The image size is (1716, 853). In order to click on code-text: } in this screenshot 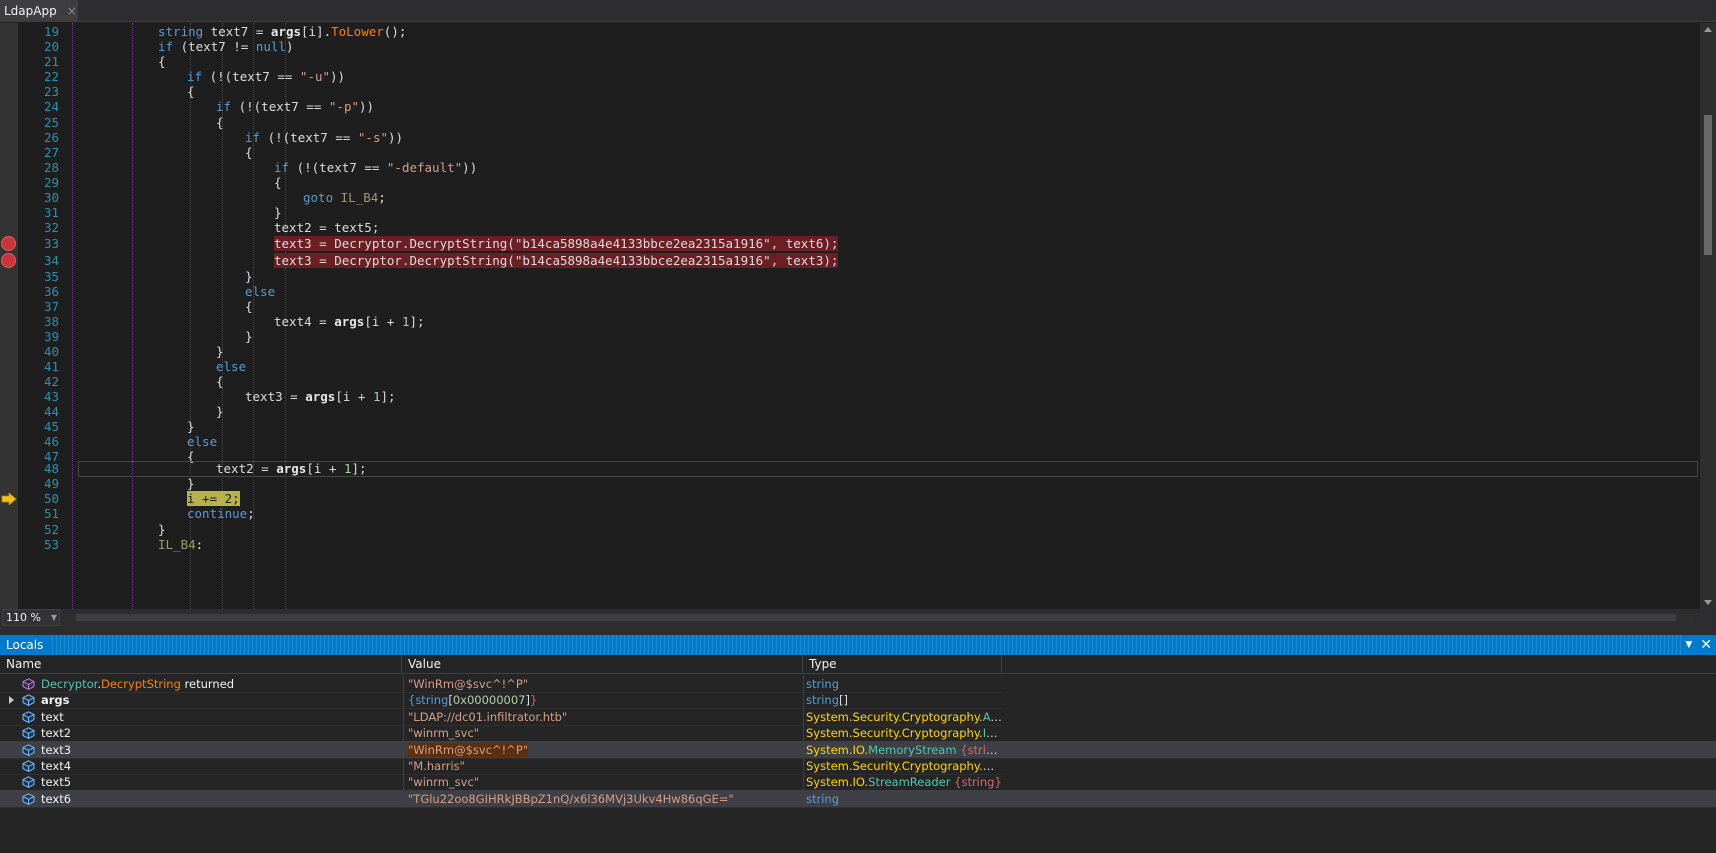, I will do `click(220, 411)`.